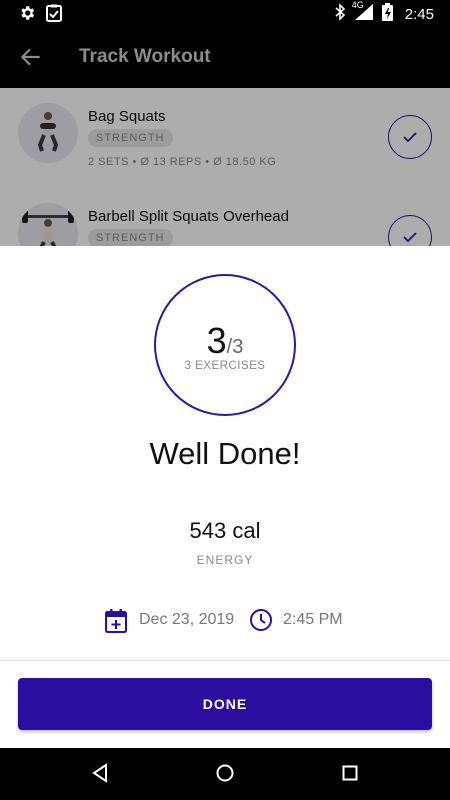 This screenshot has height=800, width=450. What do you see at coordinates (225, 13) in the screenshot?
I see `status-bar: 4G 2:45` at bounding box center [225, 13].